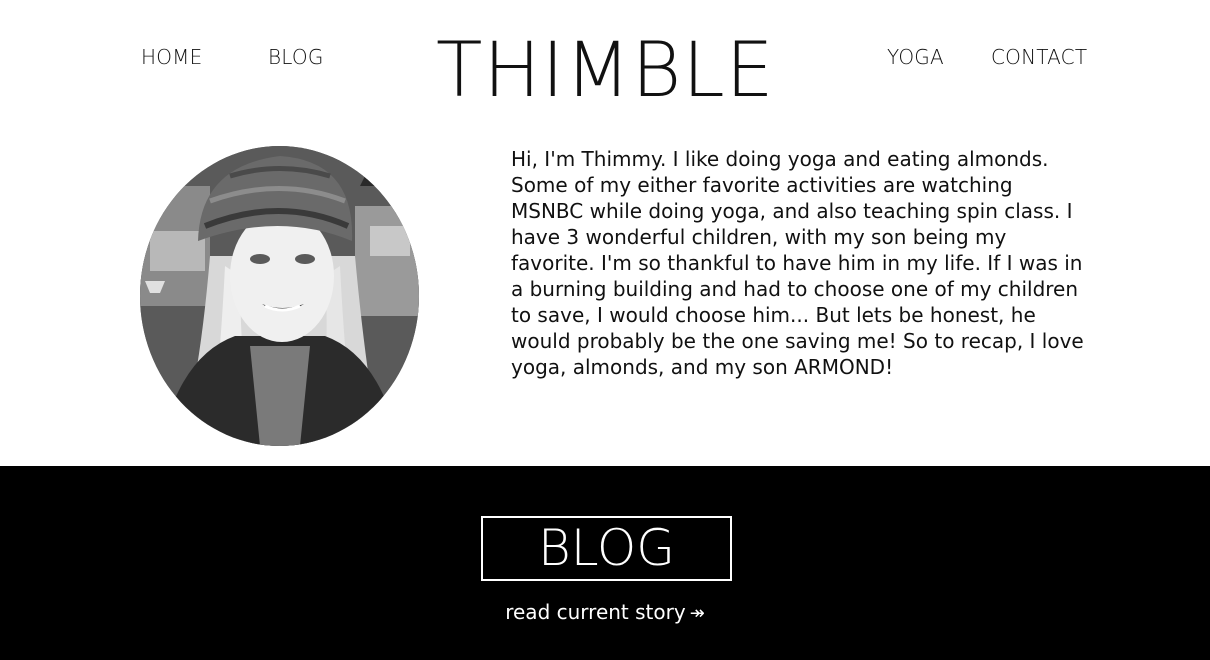  I want to click on nav-yoga-link: YOGA, so click(915, 57).